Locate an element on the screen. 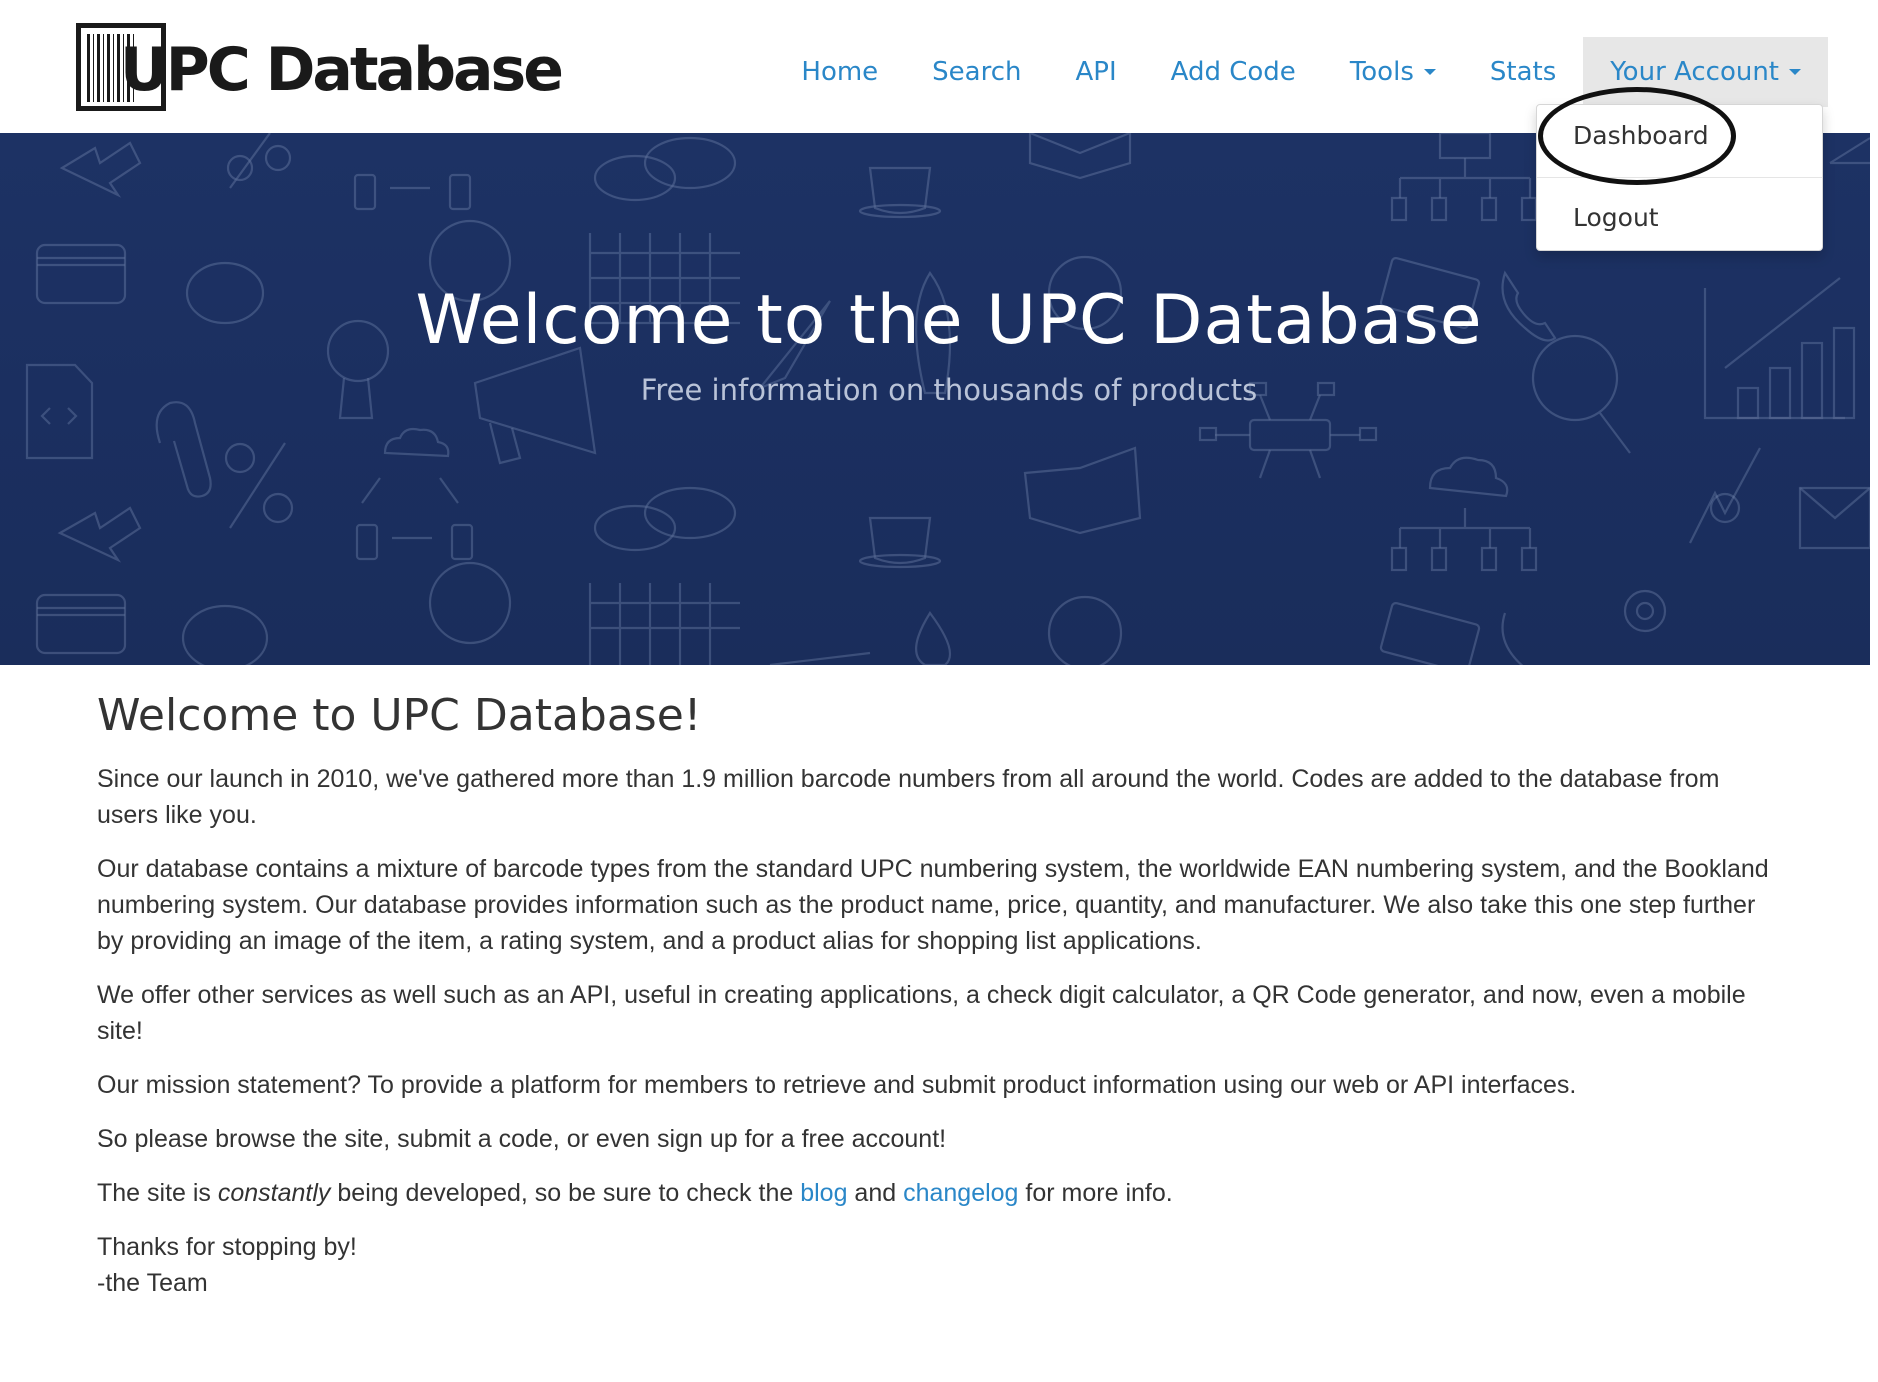  hero-title: Welcome to the UPC Database is located at coordinates (949, 320).